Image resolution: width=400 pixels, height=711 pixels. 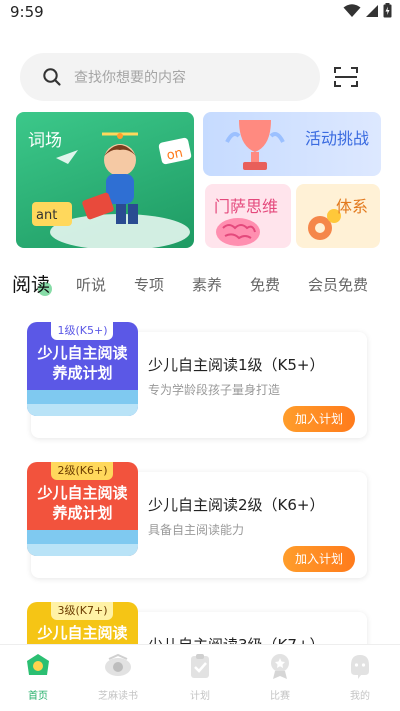 I want to click on home-icon, so click(x=38, y=664).